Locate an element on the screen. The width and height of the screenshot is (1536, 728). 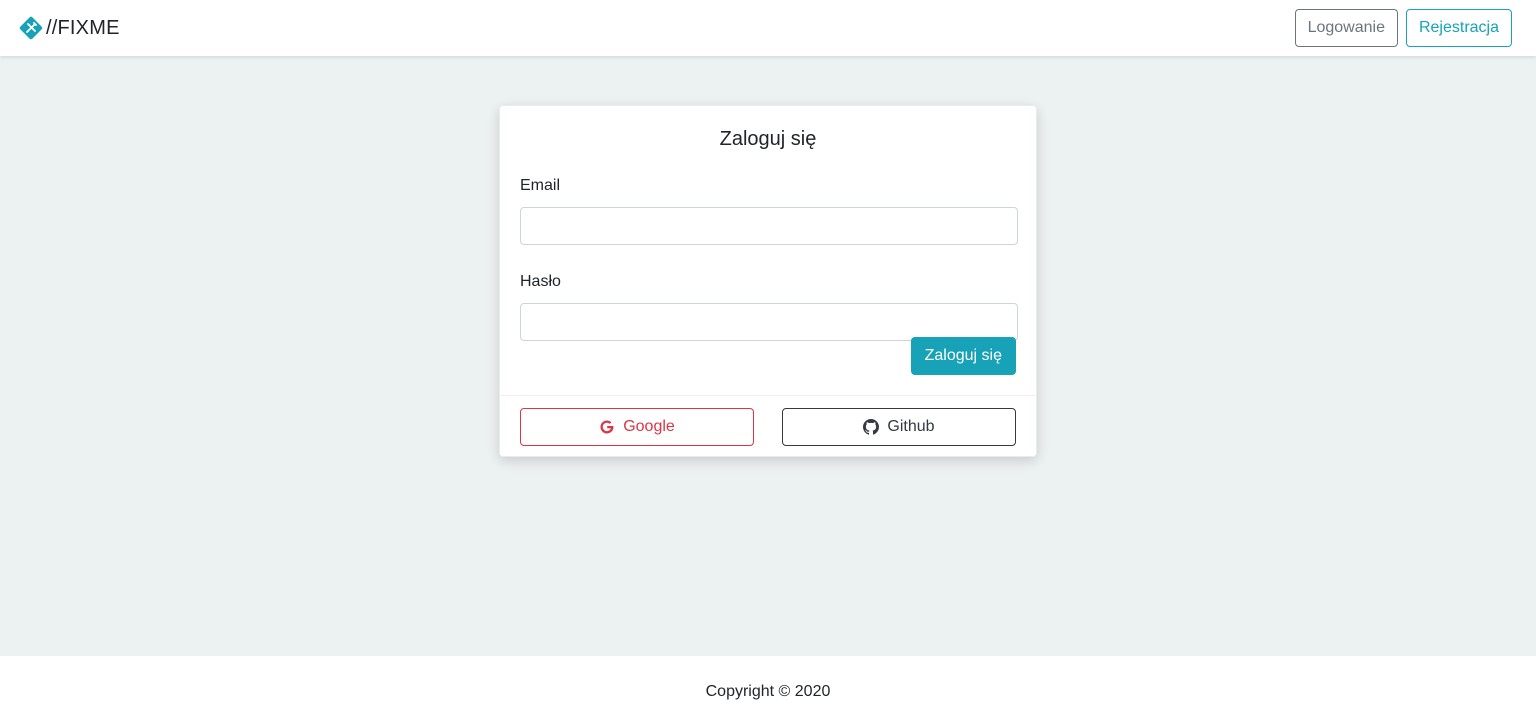
google-button-label: Google is located at coordinates (649, 426).